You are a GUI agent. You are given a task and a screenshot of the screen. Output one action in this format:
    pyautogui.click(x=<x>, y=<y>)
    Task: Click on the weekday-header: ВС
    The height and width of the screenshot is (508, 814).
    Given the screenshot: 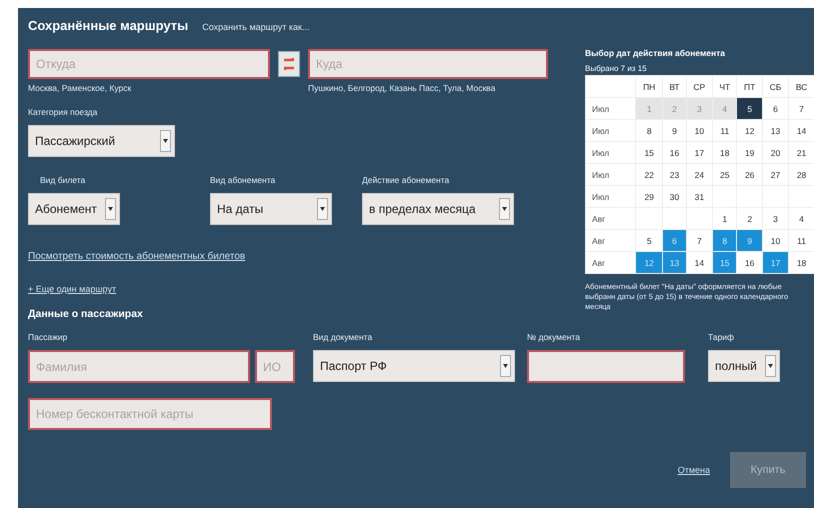 What is the action you would take?
    pyautogui.click(x=801, y=87)
    